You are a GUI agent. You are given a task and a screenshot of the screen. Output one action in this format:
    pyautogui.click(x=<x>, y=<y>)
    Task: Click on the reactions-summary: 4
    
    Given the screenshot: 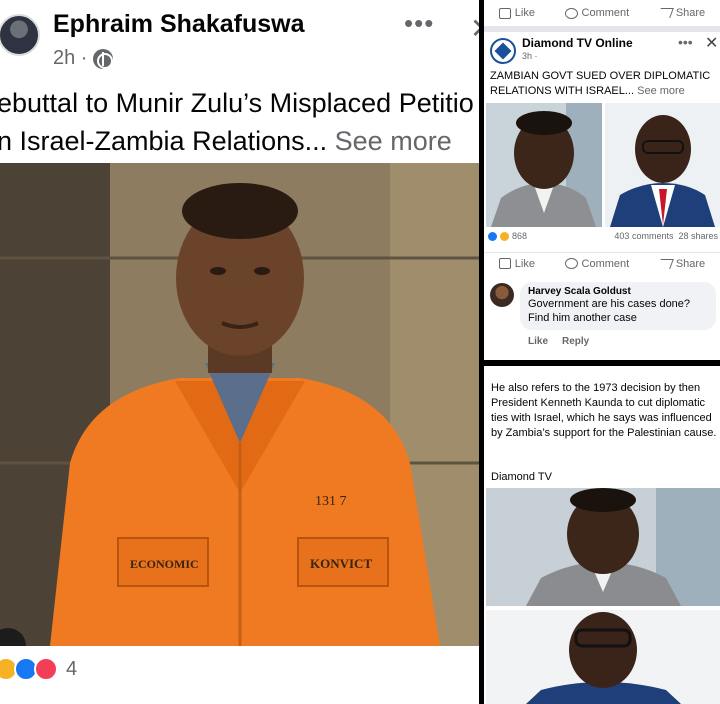 What is the action you would take?
    pyautogui.click(x=38, y=669)
    